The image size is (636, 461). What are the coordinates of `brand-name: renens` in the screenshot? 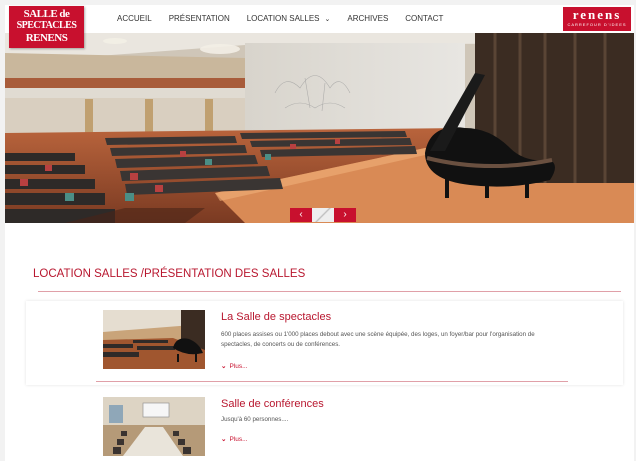 It's located at (597, 14).